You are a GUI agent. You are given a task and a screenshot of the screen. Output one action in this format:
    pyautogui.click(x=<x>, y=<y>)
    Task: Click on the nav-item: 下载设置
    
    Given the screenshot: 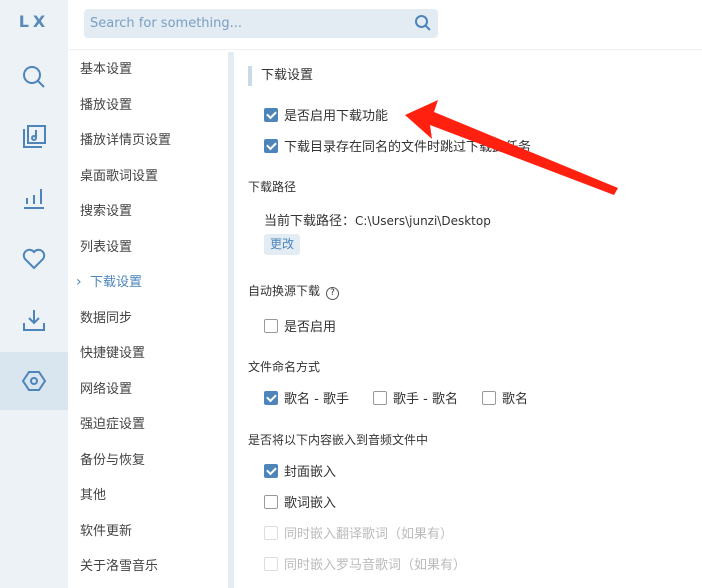 What is the action you would take?
    pyautogui.click(x=148, y=283)
    